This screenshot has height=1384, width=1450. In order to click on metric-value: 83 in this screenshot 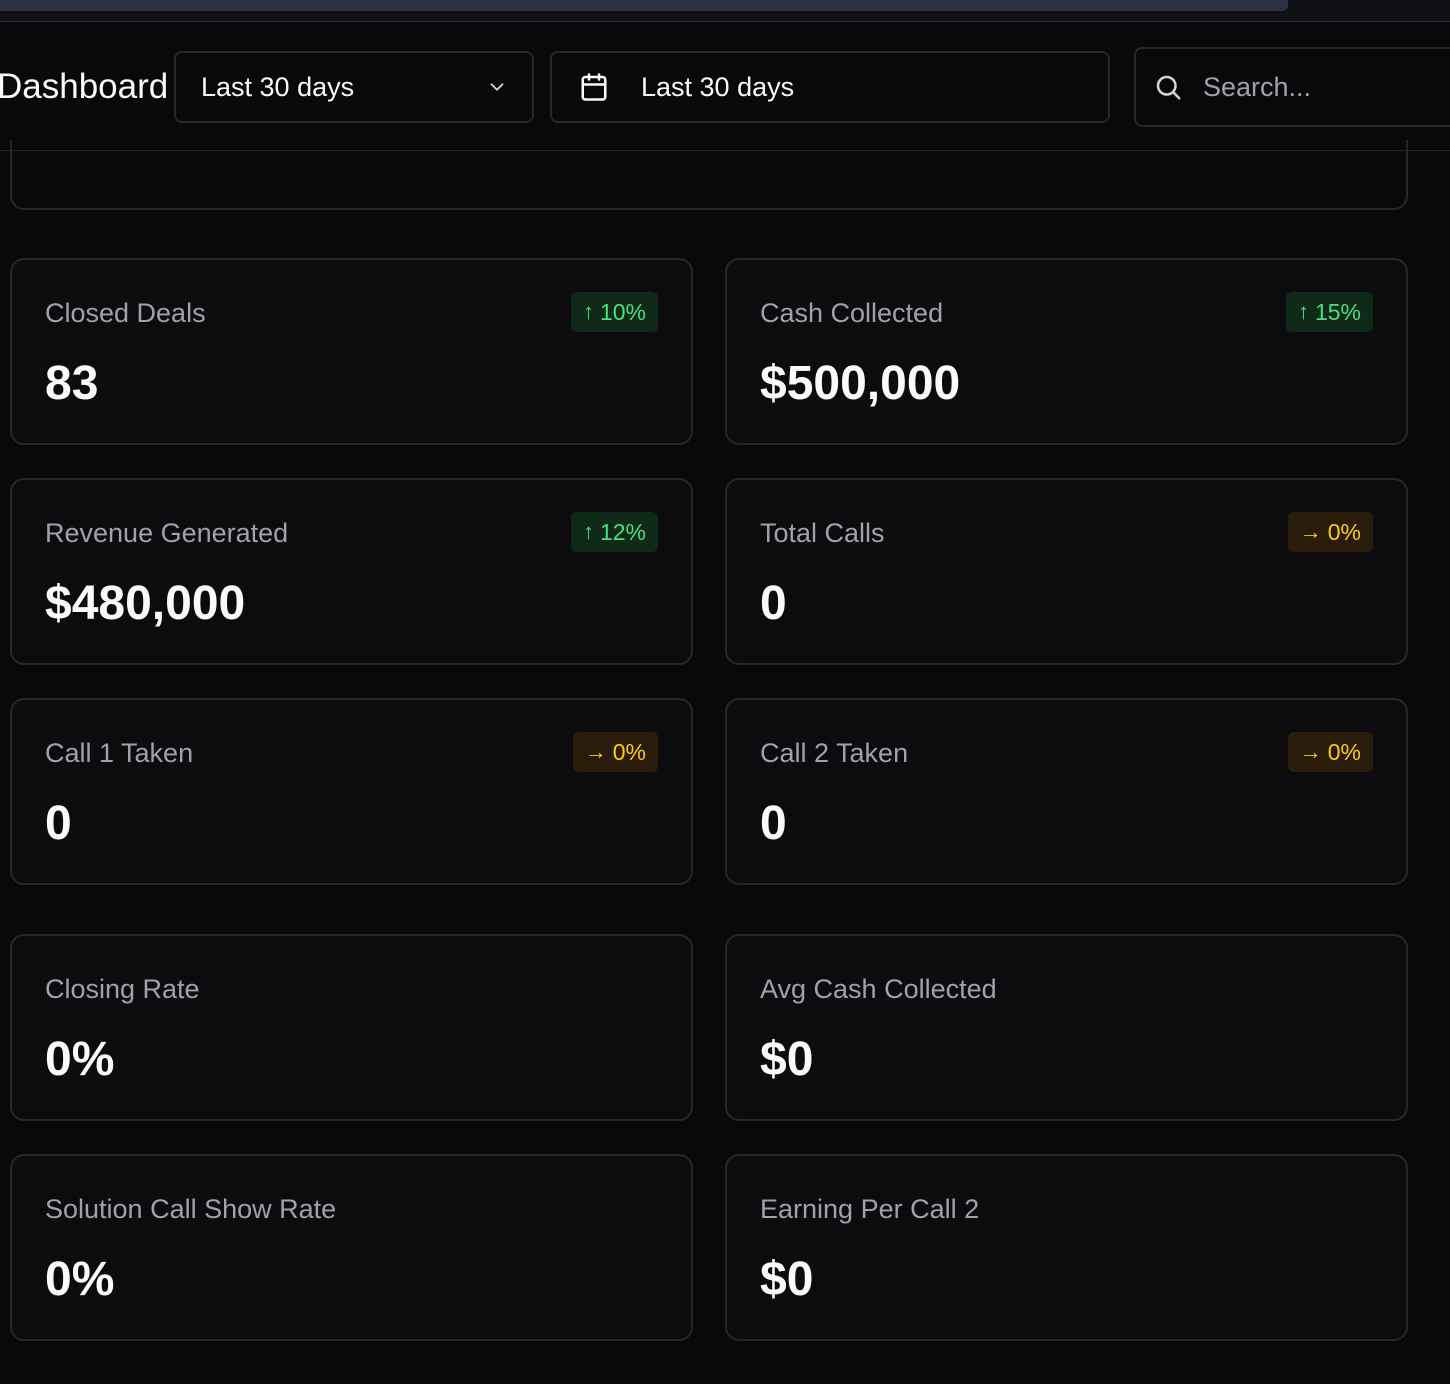, I will do `click(72, 383)`.